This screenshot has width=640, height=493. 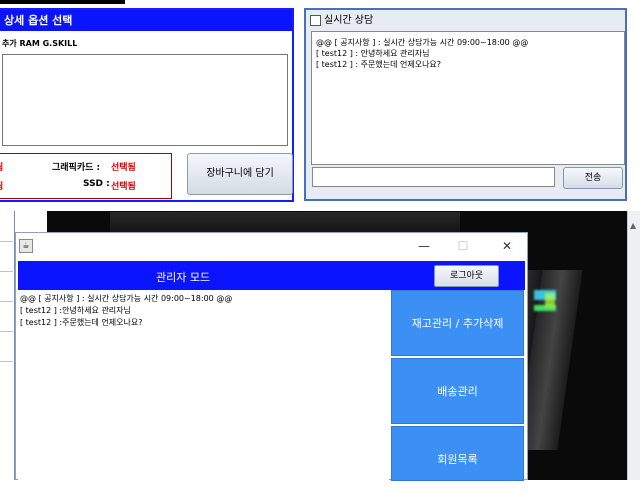 What do you see at coordinates (240, 174) in the screenshot?
I see `add-to-cart-button: 장바구니에 담기` at bounding box center [240, 174].